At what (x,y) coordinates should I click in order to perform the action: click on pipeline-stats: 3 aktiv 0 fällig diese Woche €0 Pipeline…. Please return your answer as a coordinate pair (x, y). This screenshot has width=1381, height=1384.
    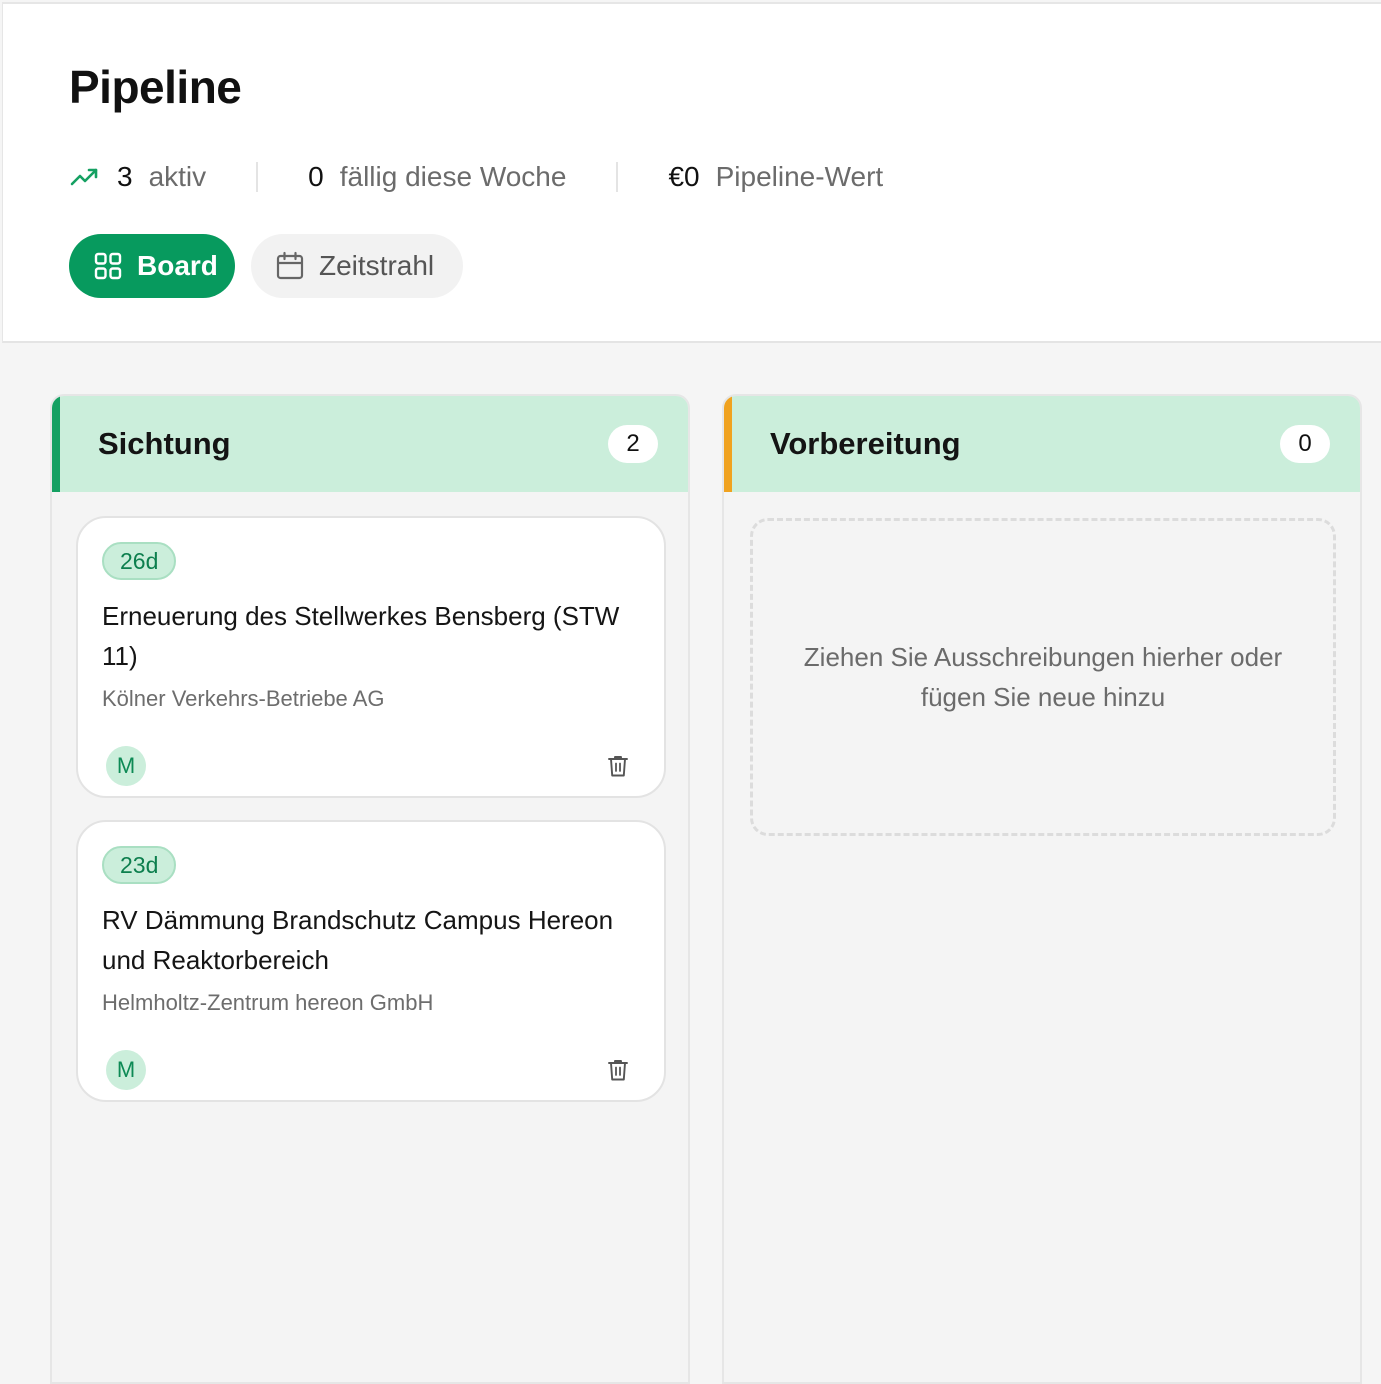
    Looking at the image, I should click on (476, 177).